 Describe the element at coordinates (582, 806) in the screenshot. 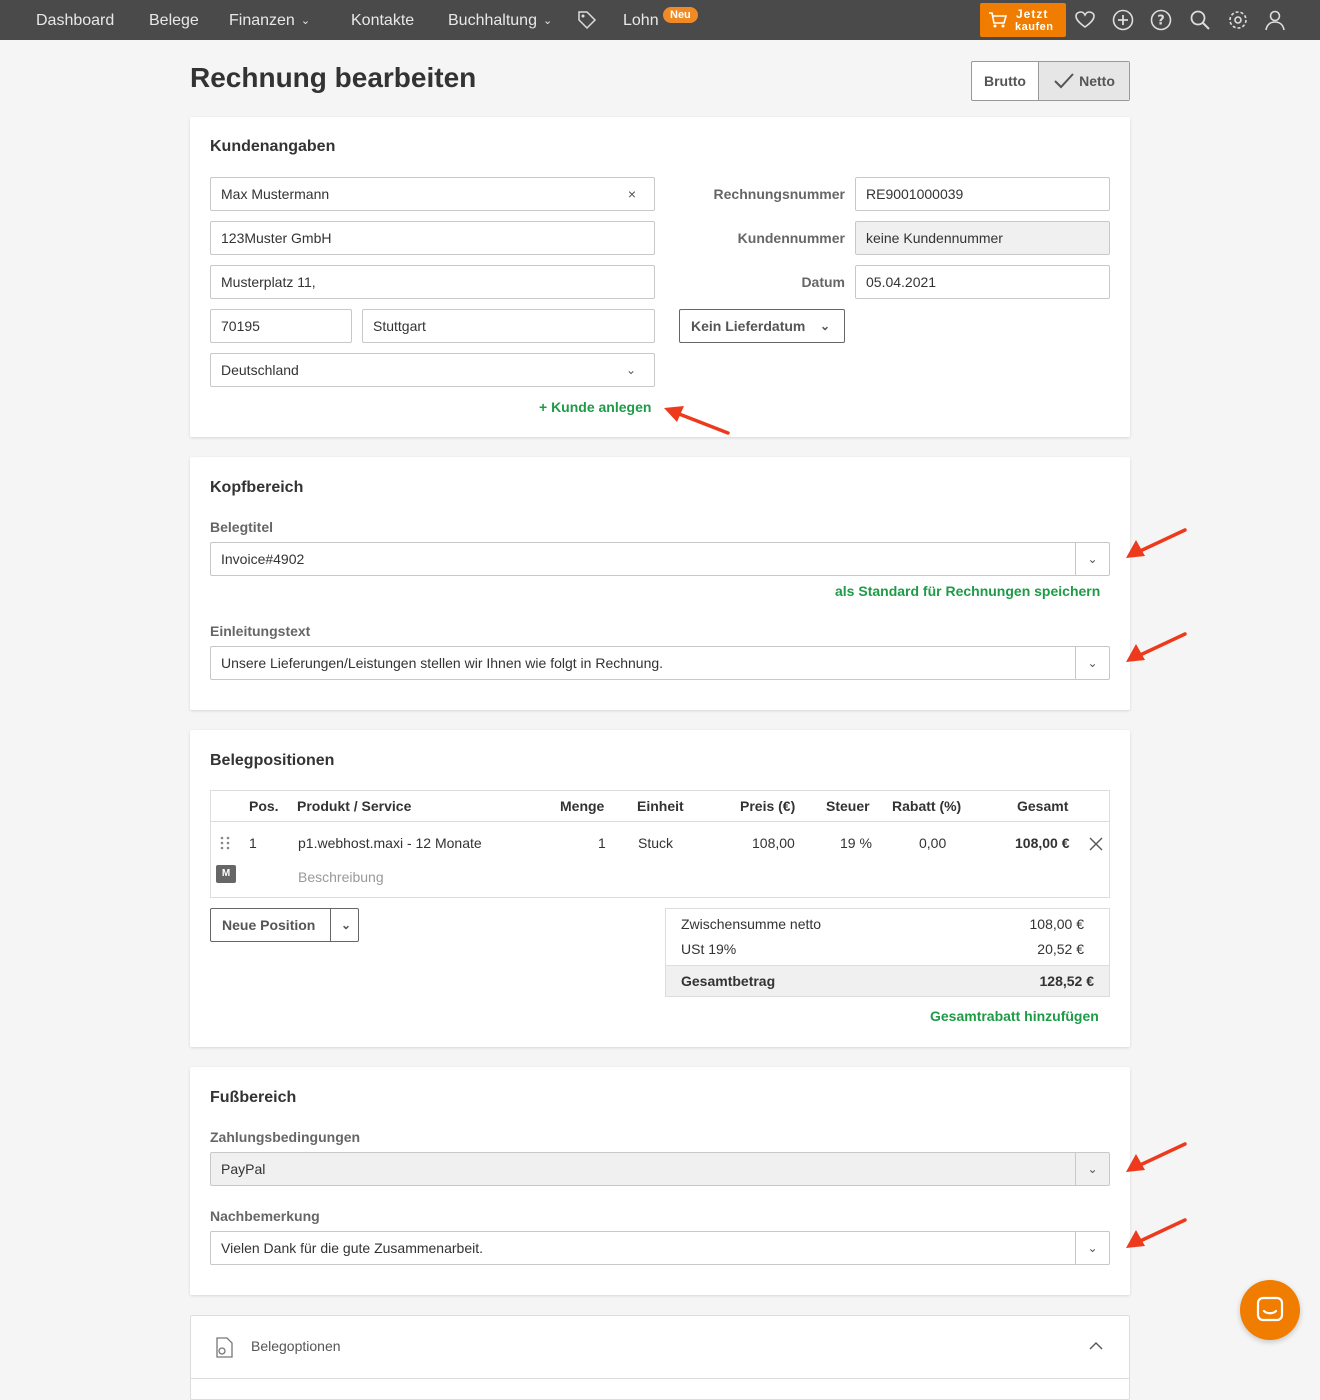

I see `column-header-quantity: Menge` at that location.